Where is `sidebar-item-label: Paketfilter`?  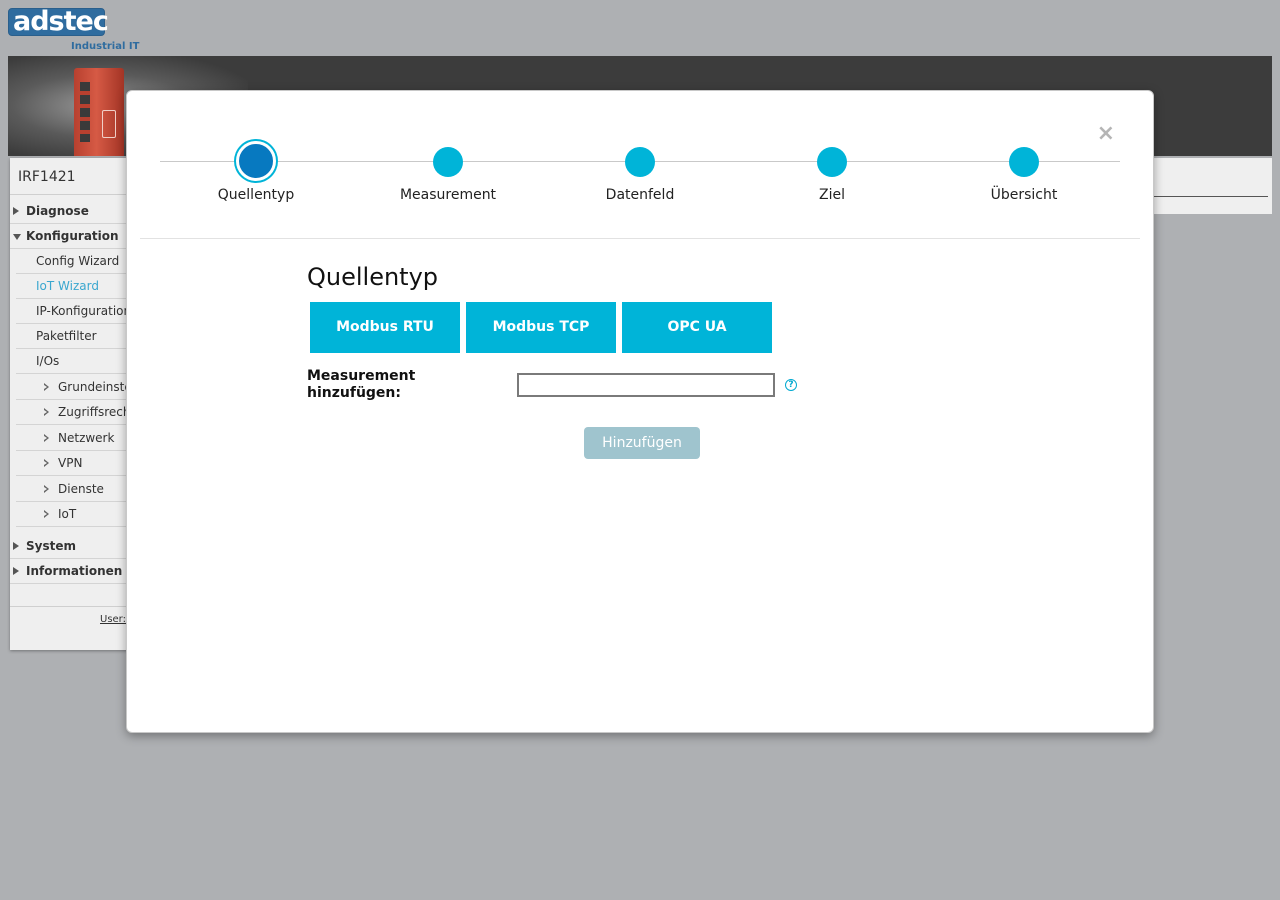
sidebar-item-label: Paketfilter is located at coordinates (66, 336).